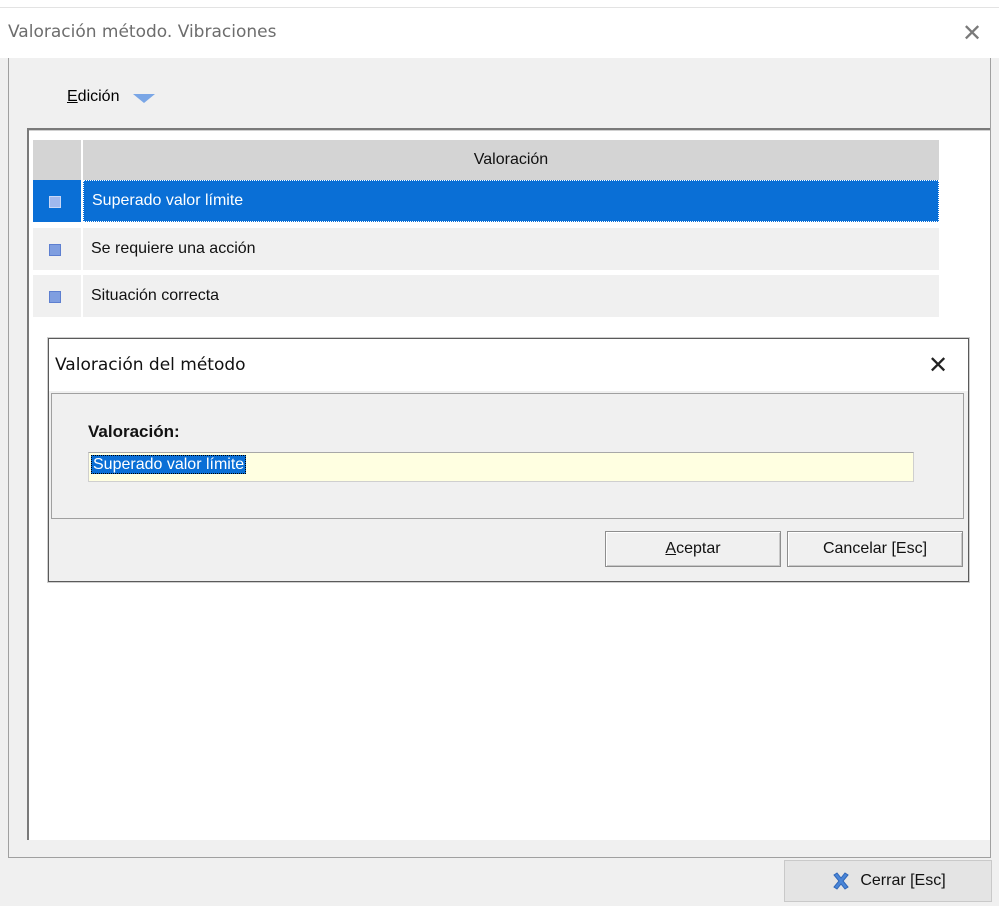  Describe the element at coordinates (501, 467) in the screenshot. I see `valoracion-input: Superado valor límite` at that location.